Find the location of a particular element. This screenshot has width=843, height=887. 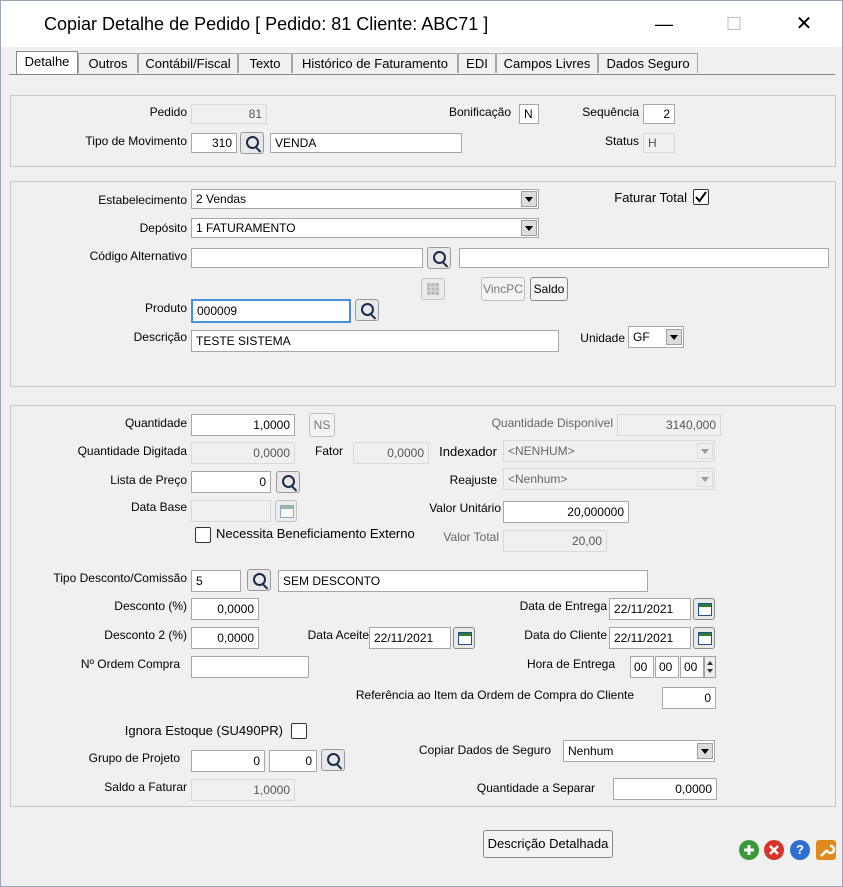

data-cliente-input: 22/11/2021 is located at coordinates (650, 638).